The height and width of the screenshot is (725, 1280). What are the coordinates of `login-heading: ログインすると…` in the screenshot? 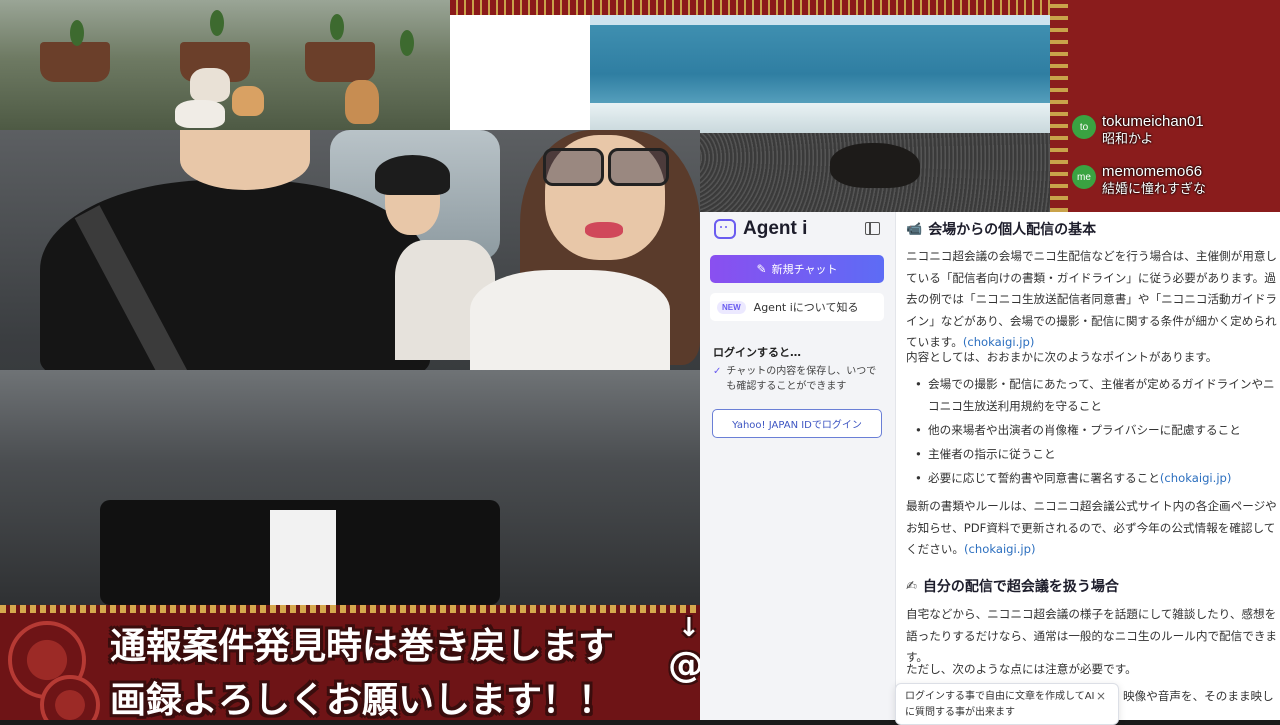 It's located at (757, 352).